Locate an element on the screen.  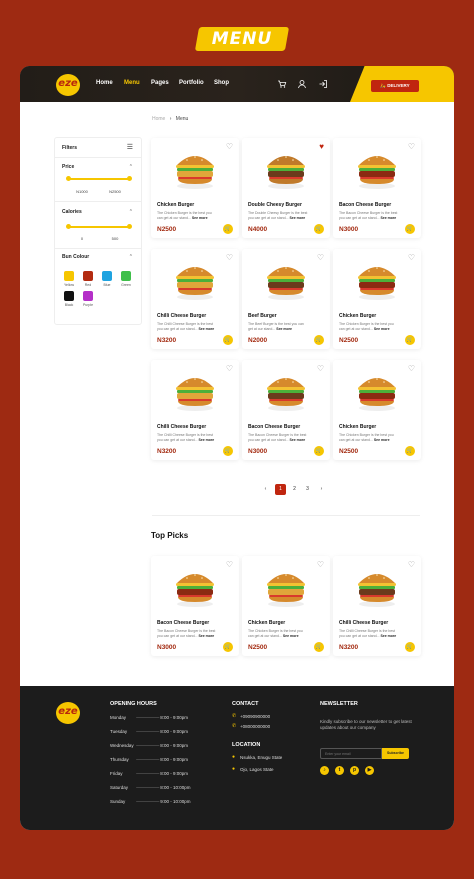
newsletter-email-input is located at coordinates (351, 753).